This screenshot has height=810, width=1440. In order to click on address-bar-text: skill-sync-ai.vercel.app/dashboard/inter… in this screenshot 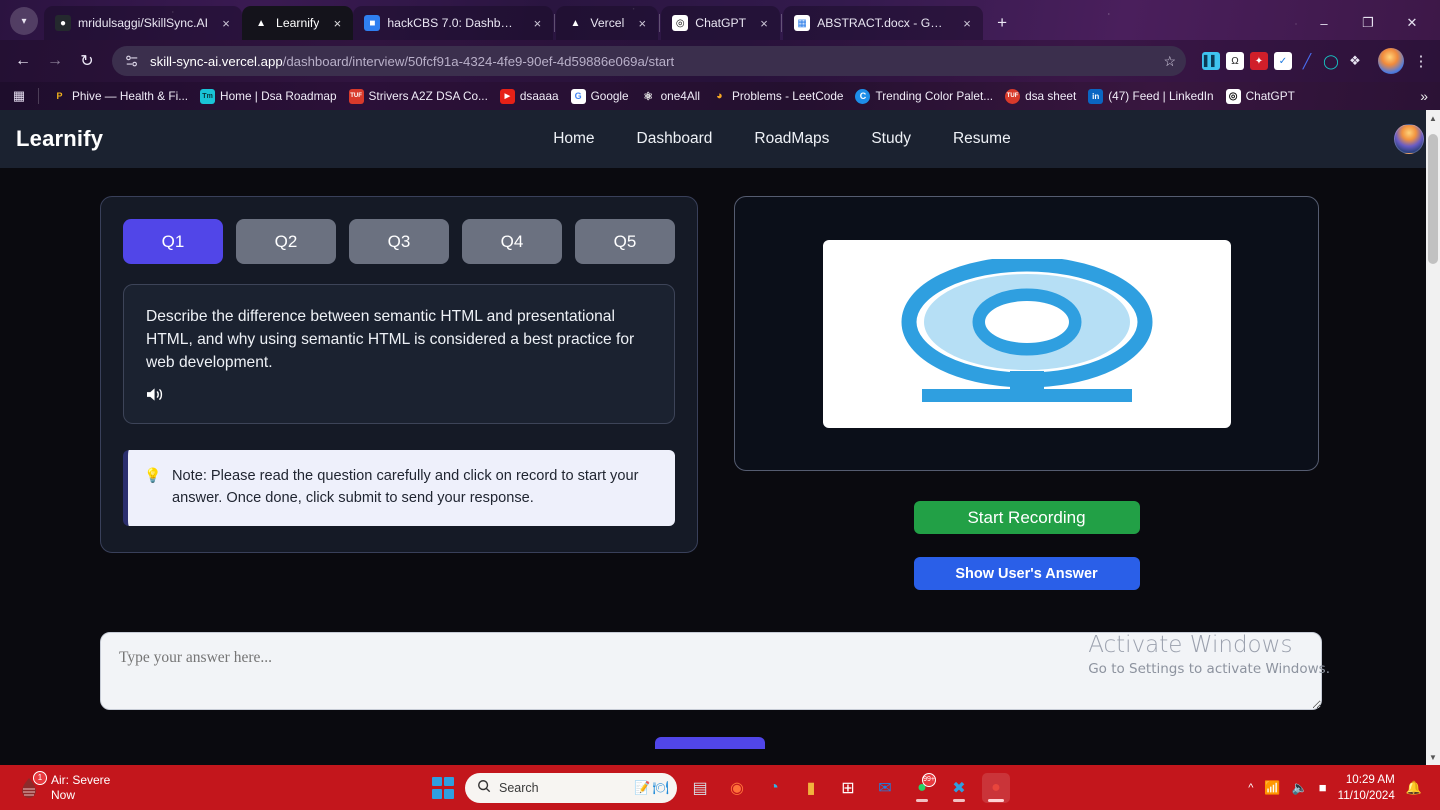, I will do `click(412, 61)`.